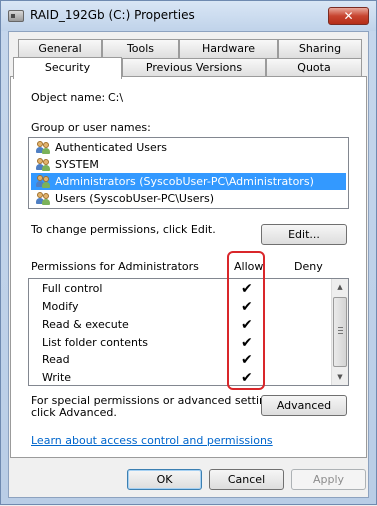 This screenshot has width=377, height=506. Describe the element at coordinates (95, 342) in the screenshot. I see `permission-name: List folder contents` at that location.